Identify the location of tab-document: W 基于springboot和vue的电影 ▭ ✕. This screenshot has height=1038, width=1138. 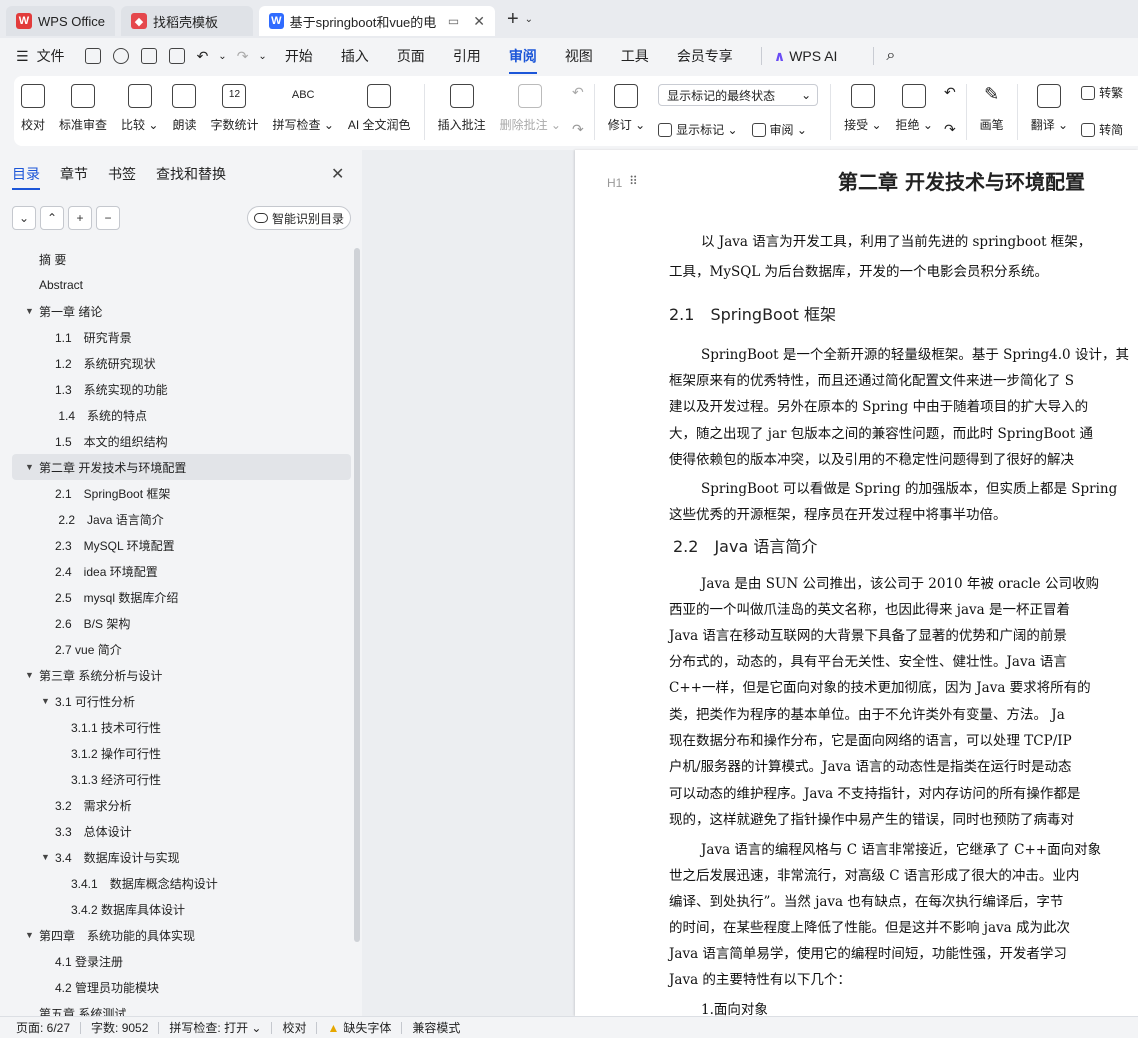
(376, 21).